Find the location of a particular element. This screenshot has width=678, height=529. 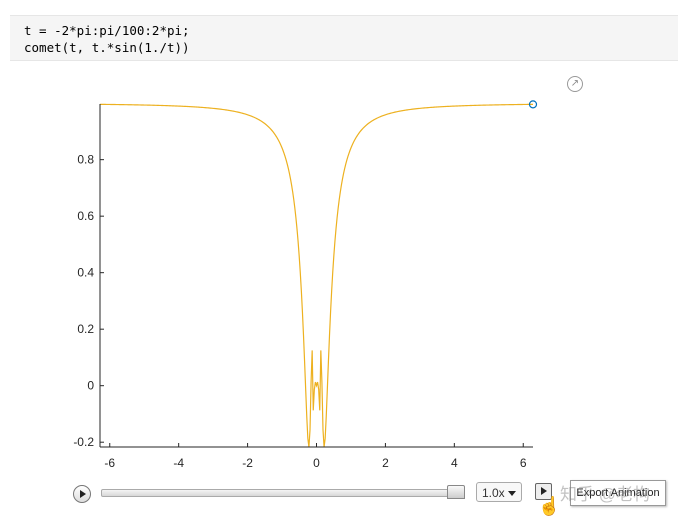

x-tick-label: 4 is located at coordinates (454, 463).